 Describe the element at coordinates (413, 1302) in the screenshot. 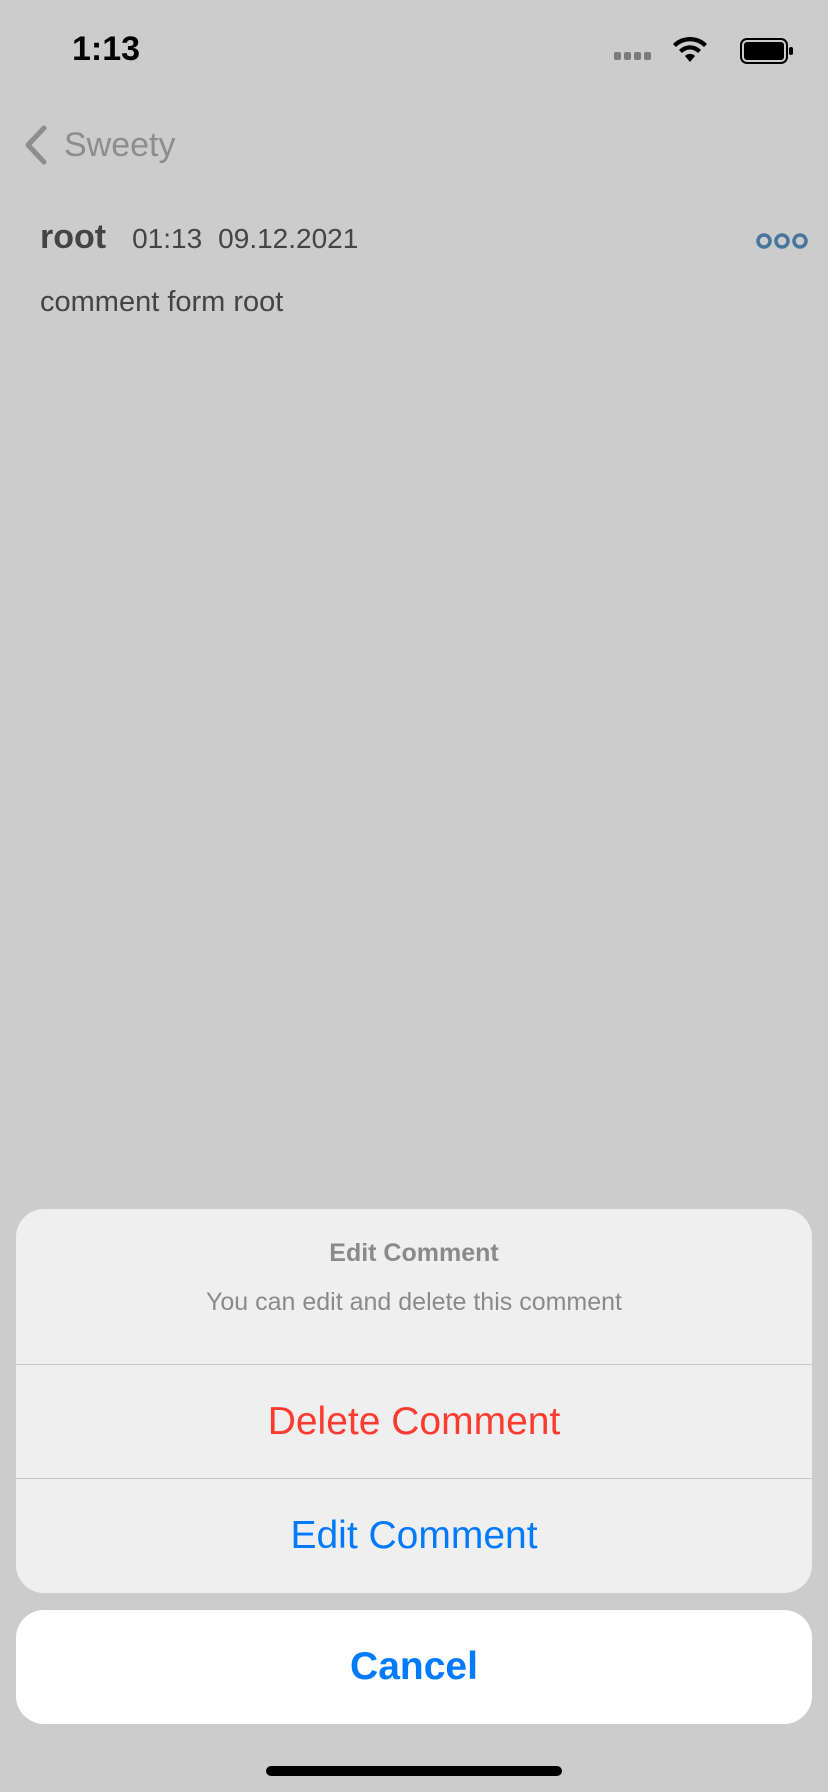

I see `action-sheet-message: You can edit and delete this comment` at that location.